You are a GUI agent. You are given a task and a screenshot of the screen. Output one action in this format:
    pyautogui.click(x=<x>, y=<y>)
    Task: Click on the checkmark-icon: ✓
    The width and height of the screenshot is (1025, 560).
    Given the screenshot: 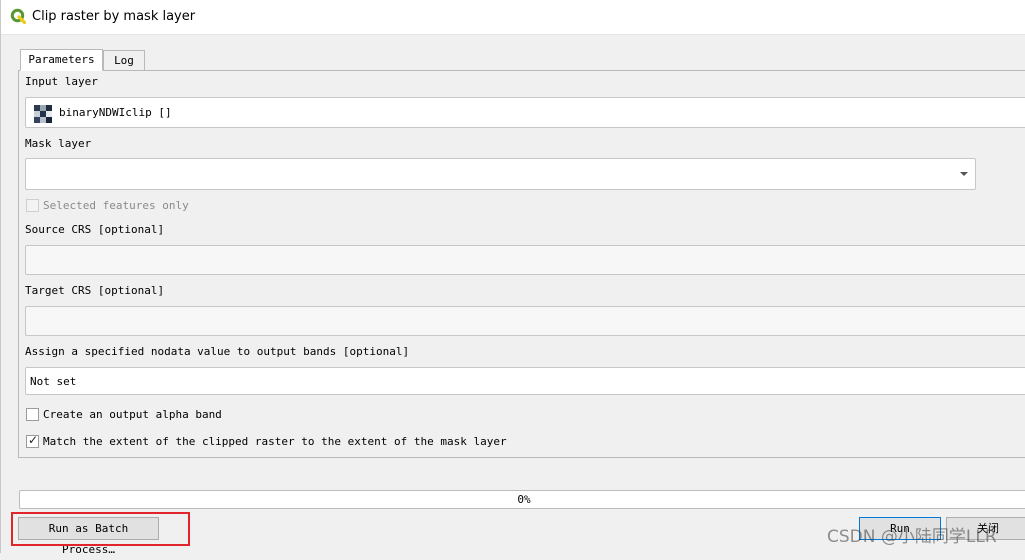 What is the action you would take?
    pyautogui.click(x=33, y=440)
    